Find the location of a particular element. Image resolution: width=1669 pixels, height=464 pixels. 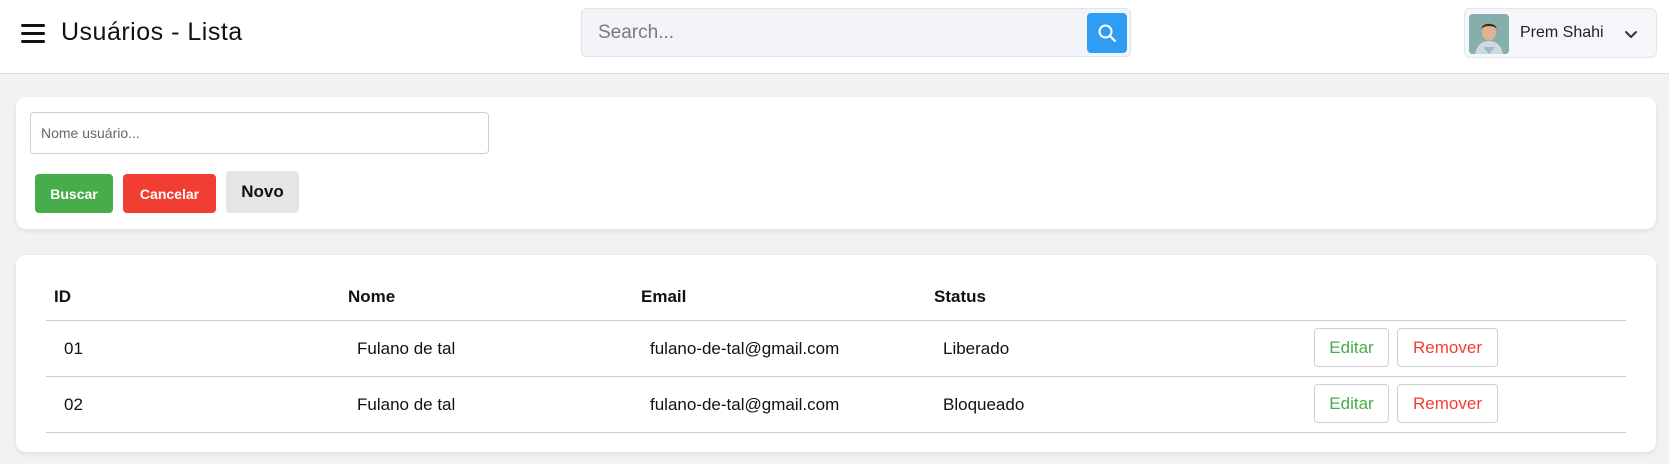

chevron-down-icon is located at coordinates (1631, 34).